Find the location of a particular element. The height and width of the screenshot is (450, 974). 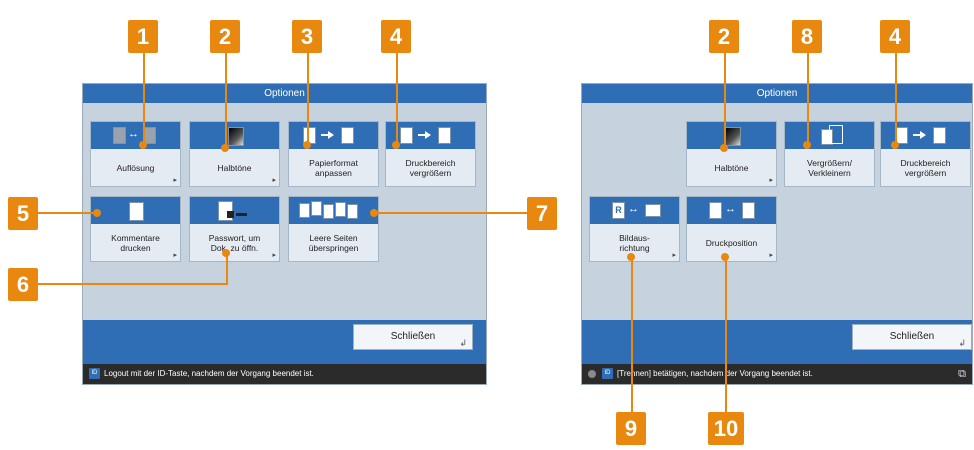

zoom-icon is located at coordinates (829, 135).